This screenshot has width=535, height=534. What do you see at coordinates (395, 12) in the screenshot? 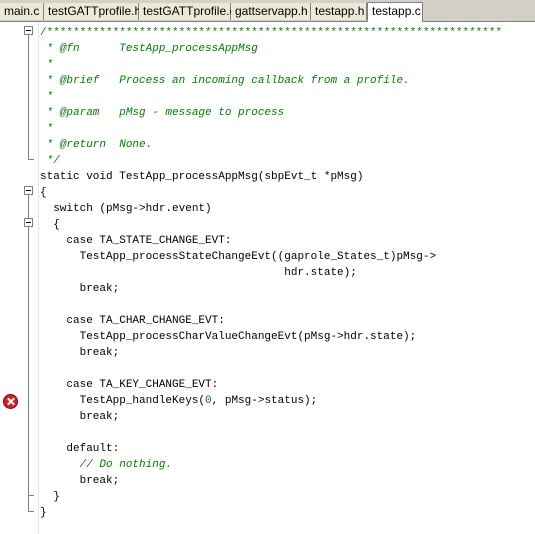
I see `tab-testapp-c: testapp.c` at bounding box center [395, 12].